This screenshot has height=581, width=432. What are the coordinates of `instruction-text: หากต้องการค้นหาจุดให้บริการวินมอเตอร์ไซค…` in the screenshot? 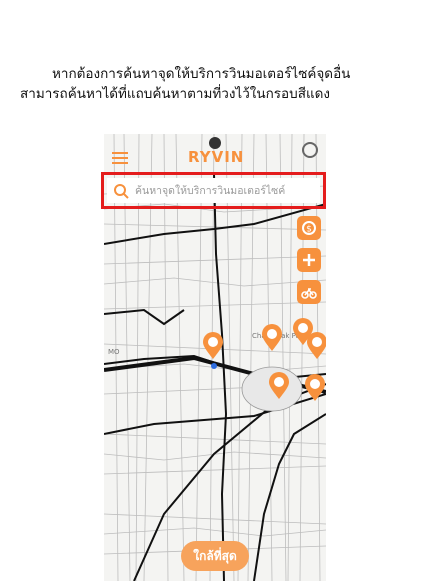 It's located at (216, 84).